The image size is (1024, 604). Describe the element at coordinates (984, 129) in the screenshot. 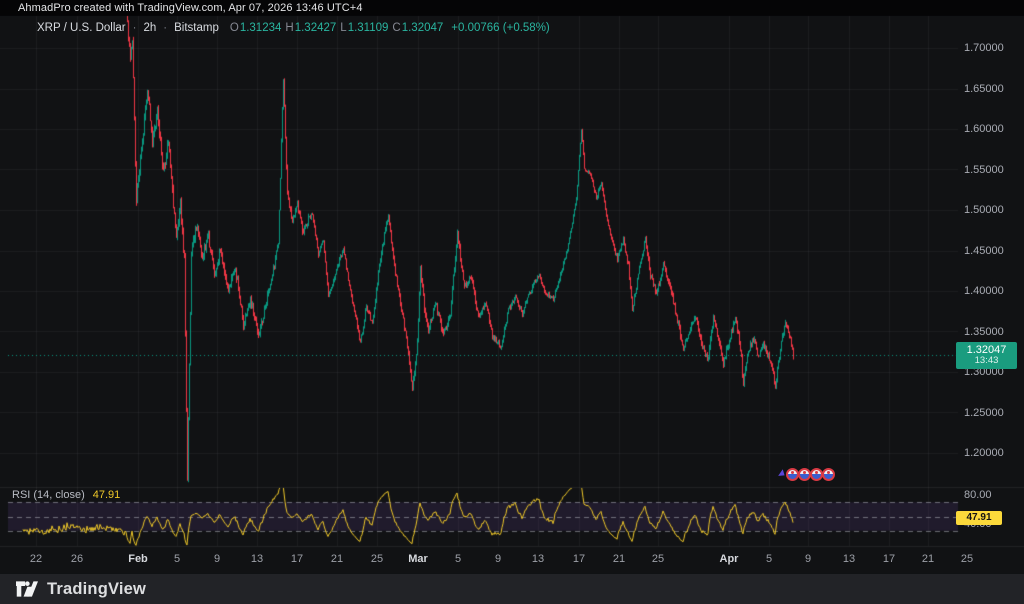

I see `price-tick-label: 1.60000` at that location.